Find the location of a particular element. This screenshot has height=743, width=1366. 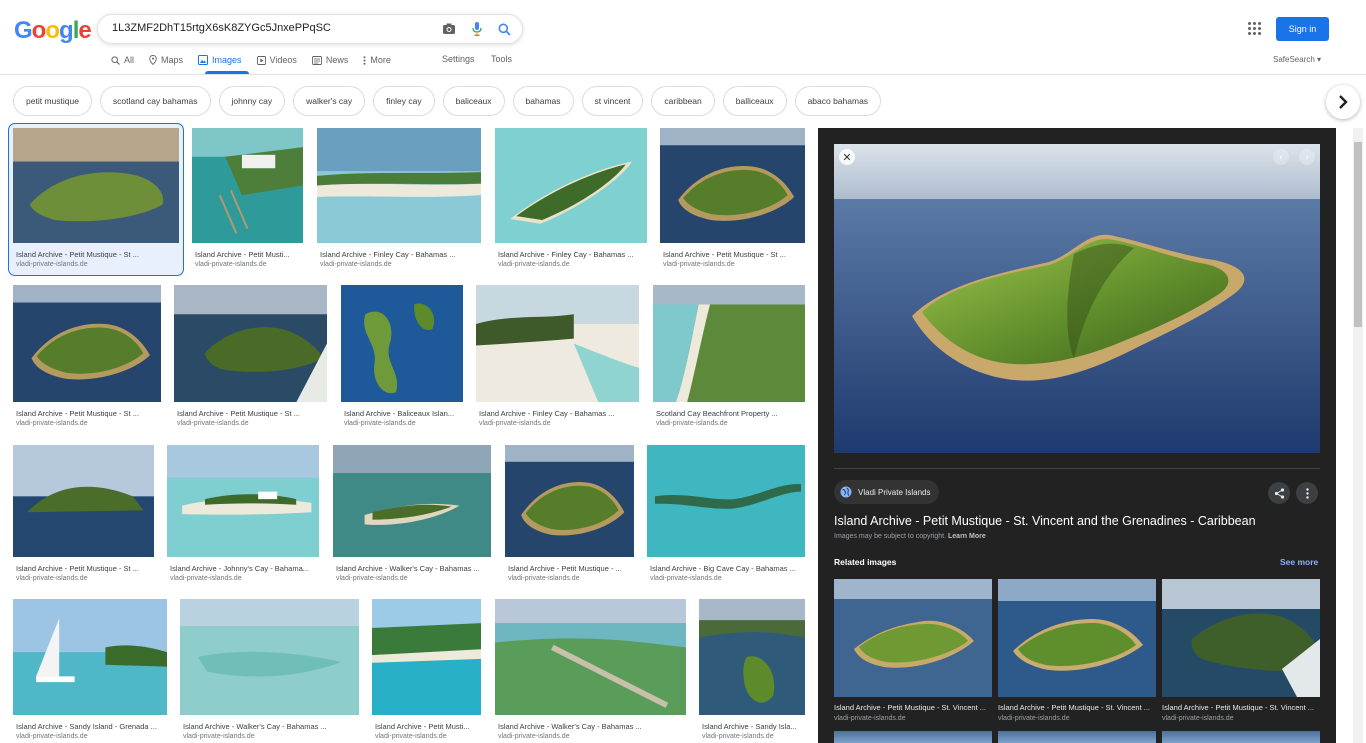

chip: balliceaux is located at coordinates (754, 101).